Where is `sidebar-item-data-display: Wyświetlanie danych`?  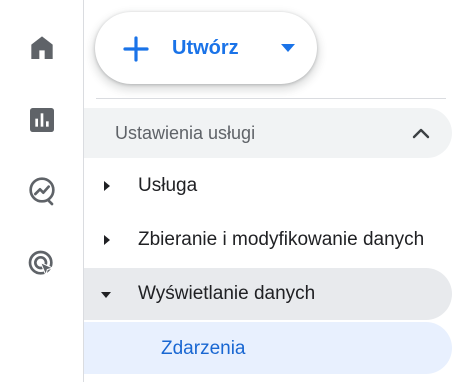 sidebar-item-data-display: Wyświetlanie danych is located at coordinates (268, 294).